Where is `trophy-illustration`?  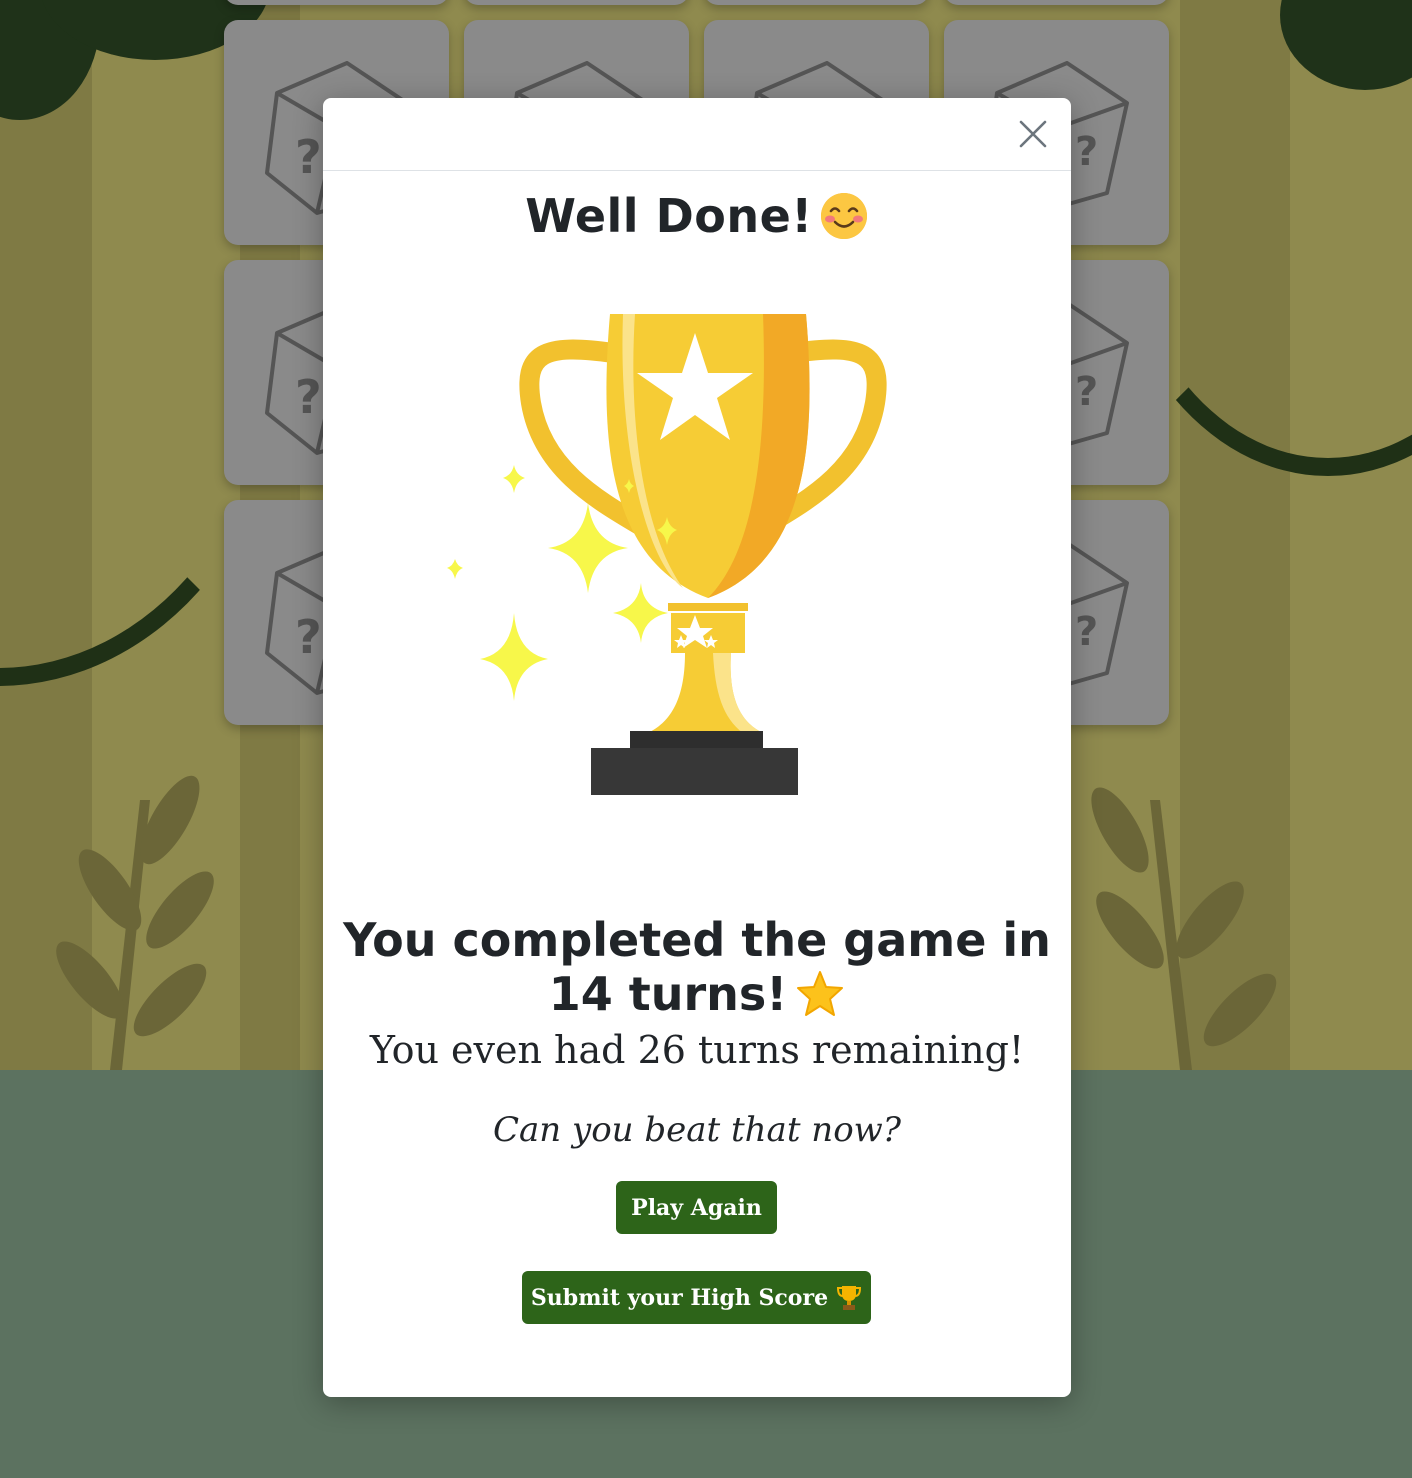
trophy-illustration is located at coordinates (697, 563).